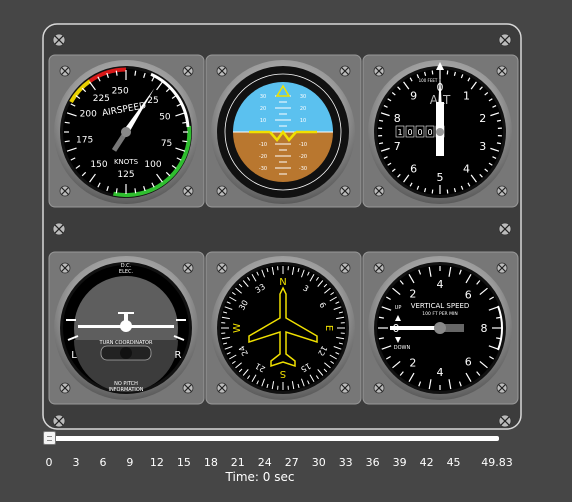 The height and width of the screenshot is (502, 572). What do you see at coordinates (453, 462) in the screenshot?
I see `timeline-tick-label: 45` at bounding box center [453, 462].